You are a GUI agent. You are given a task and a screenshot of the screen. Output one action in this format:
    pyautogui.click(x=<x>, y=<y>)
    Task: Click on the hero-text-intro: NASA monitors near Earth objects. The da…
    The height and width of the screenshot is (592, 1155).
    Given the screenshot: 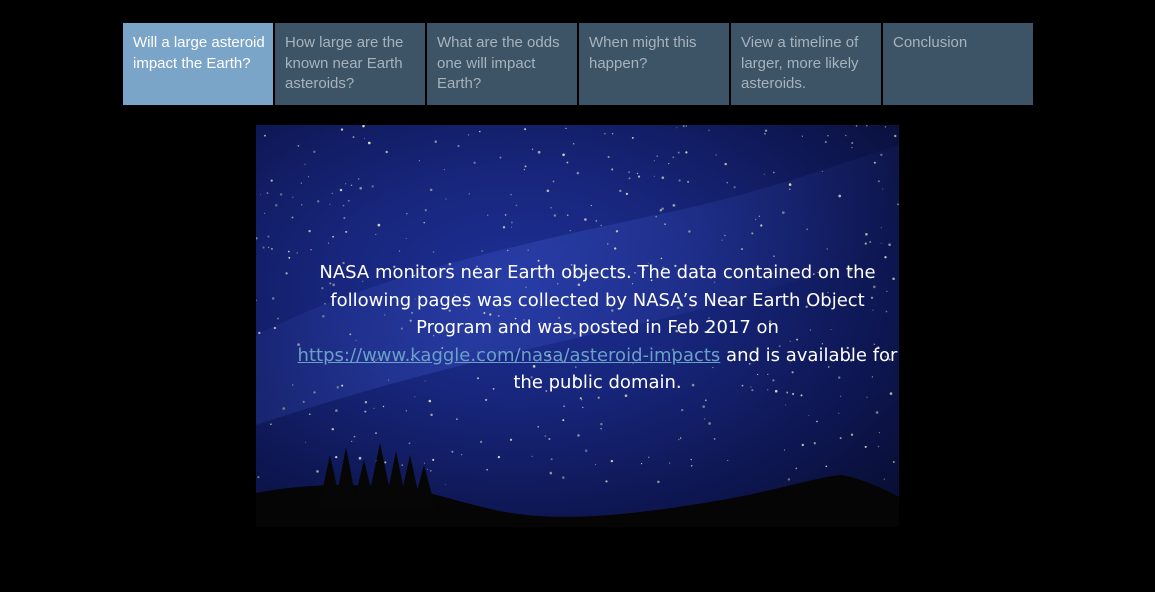 What is the action you would take?
    pyautogui.click(x=597, y=300)
    